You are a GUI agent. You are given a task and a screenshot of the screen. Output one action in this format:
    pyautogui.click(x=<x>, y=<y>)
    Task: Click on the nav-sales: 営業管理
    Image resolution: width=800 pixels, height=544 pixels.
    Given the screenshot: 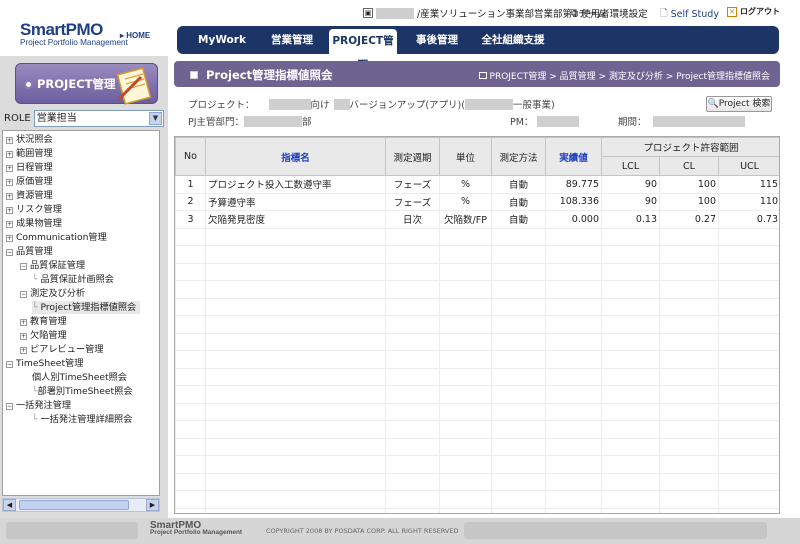 What is the action you would take?
    pyautogui.click(x=292, y=40)
    